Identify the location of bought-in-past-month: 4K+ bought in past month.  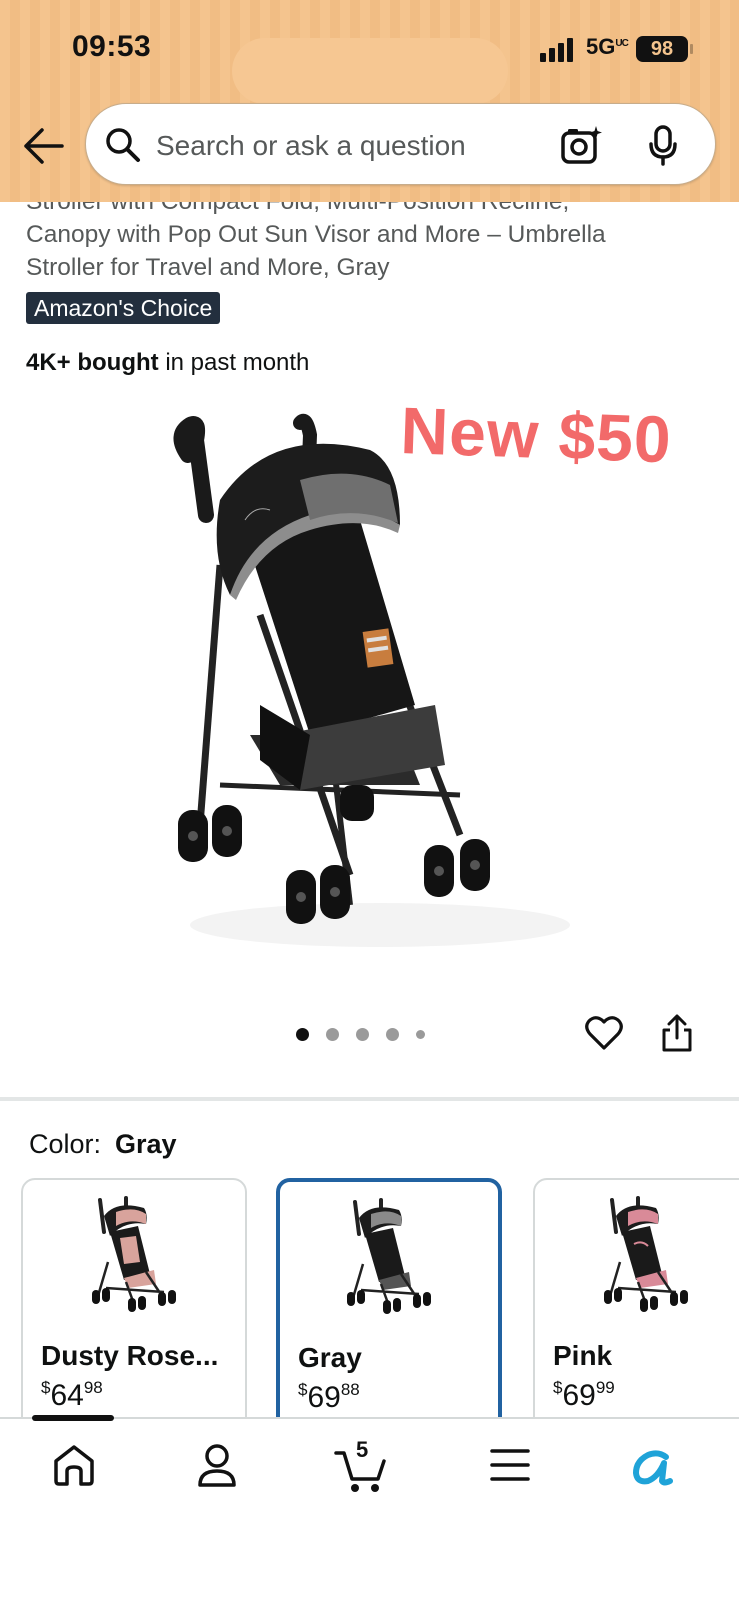
(168, 362).